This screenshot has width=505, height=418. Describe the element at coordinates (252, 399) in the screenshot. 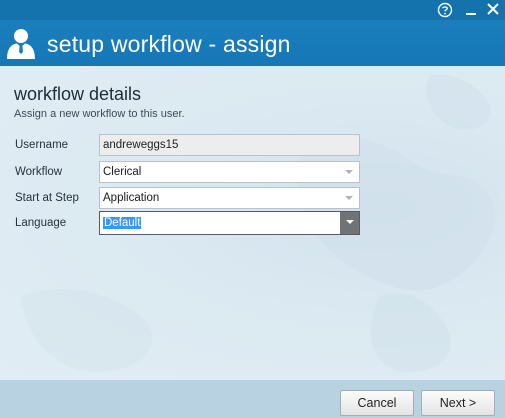

I see `dialog-footer: Cancel Next >` at that location.